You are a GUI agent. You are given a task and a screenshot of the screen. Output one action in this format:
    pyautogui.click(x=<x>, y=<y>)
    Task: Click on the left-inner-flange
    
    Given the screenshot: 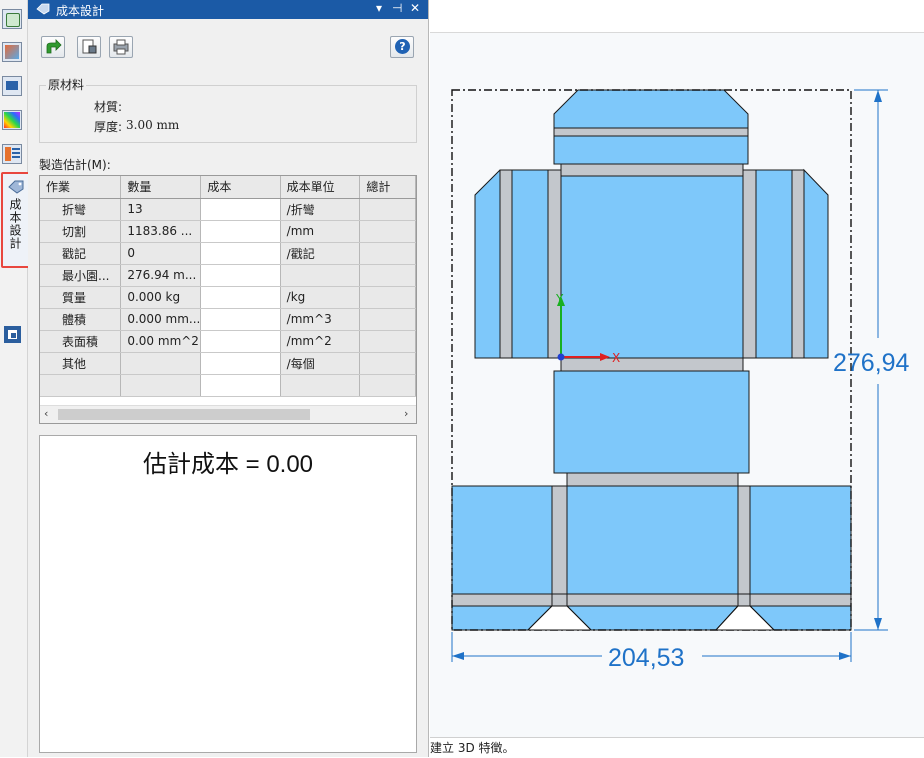 What is the action you would take?
    pyautogui.click(x=530, y=264)
    